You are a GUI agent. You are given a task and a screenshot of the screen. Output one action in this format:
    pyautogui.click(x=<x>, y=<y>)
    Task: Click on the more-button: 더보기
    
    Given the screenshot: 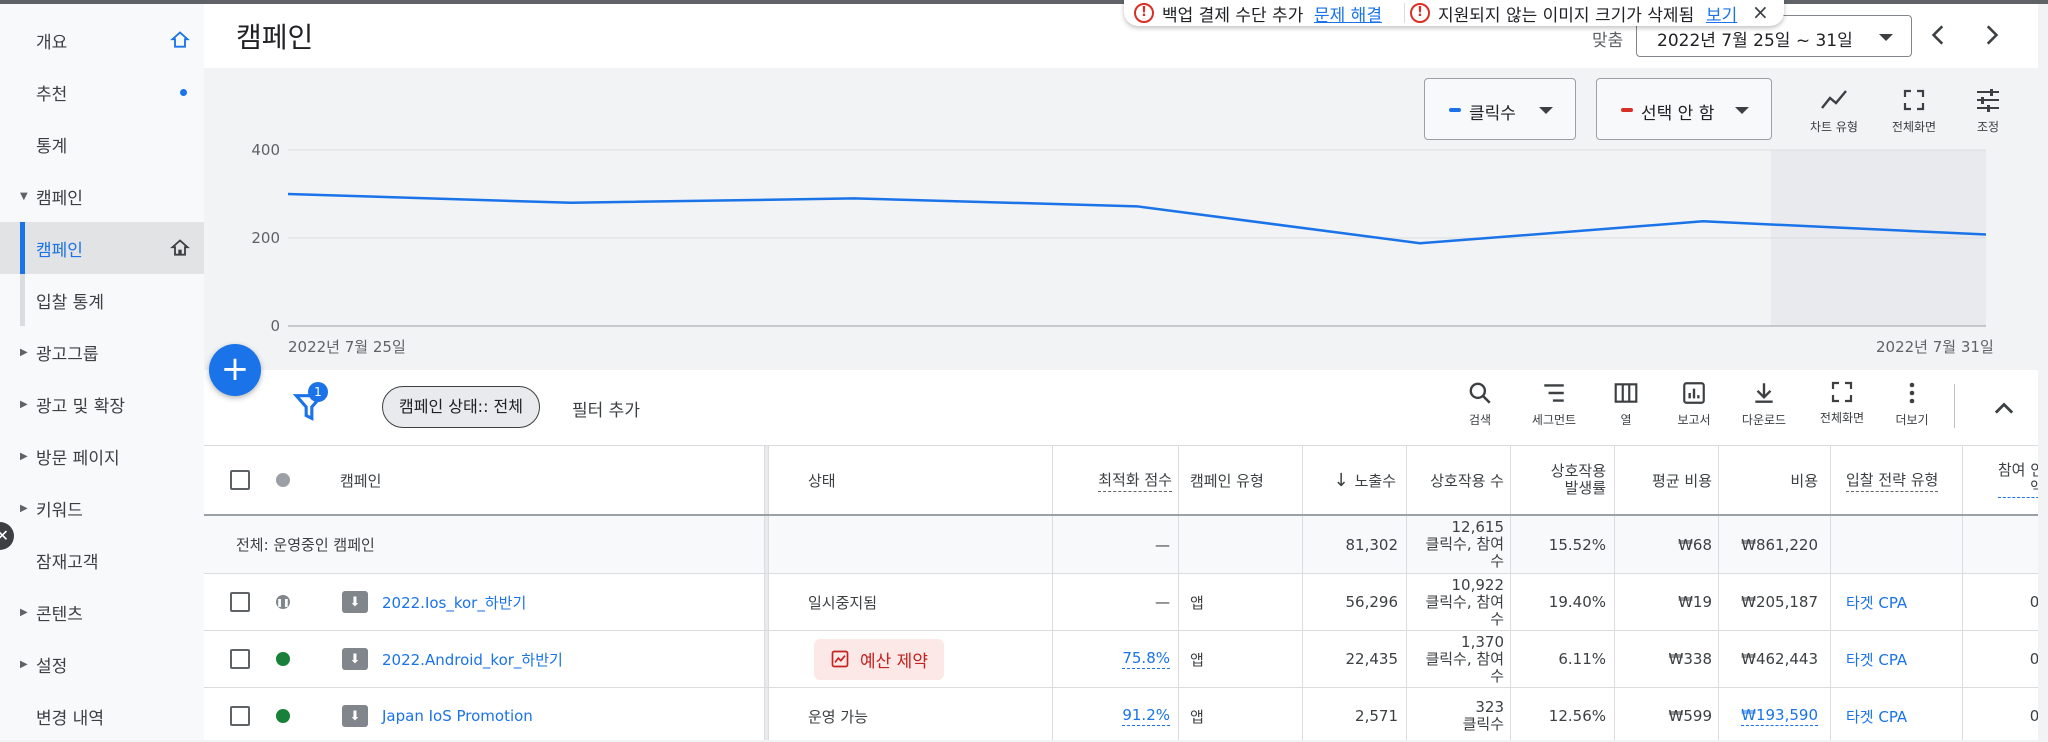 What is the action you would take?
    pyautogui.click(x=1912, y=404)
    